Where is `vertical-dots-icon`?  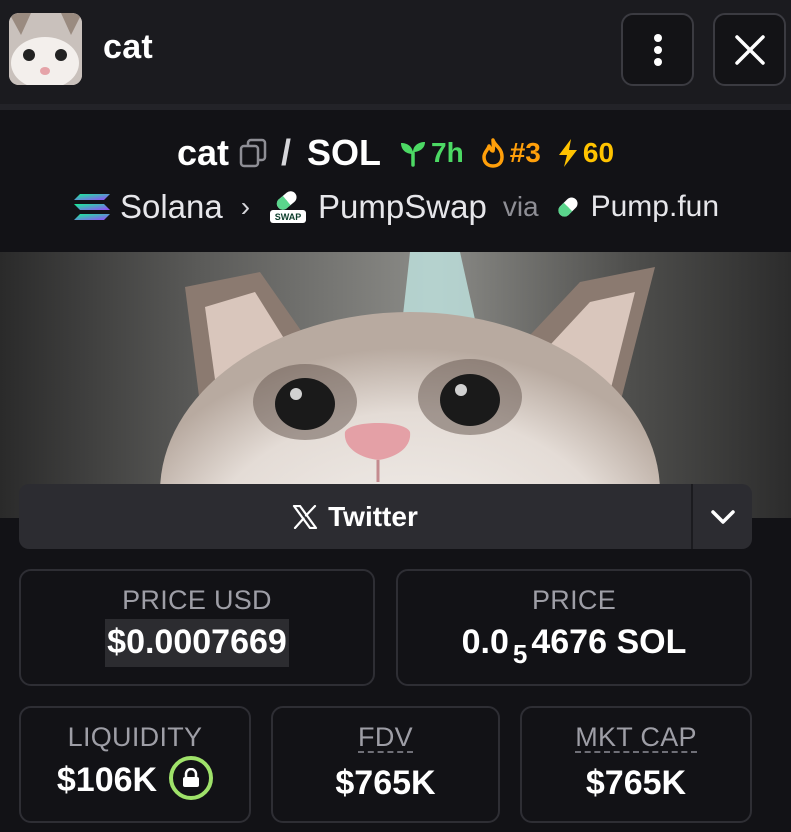
vertical-dots-icon is located at coordinates (657, 49).